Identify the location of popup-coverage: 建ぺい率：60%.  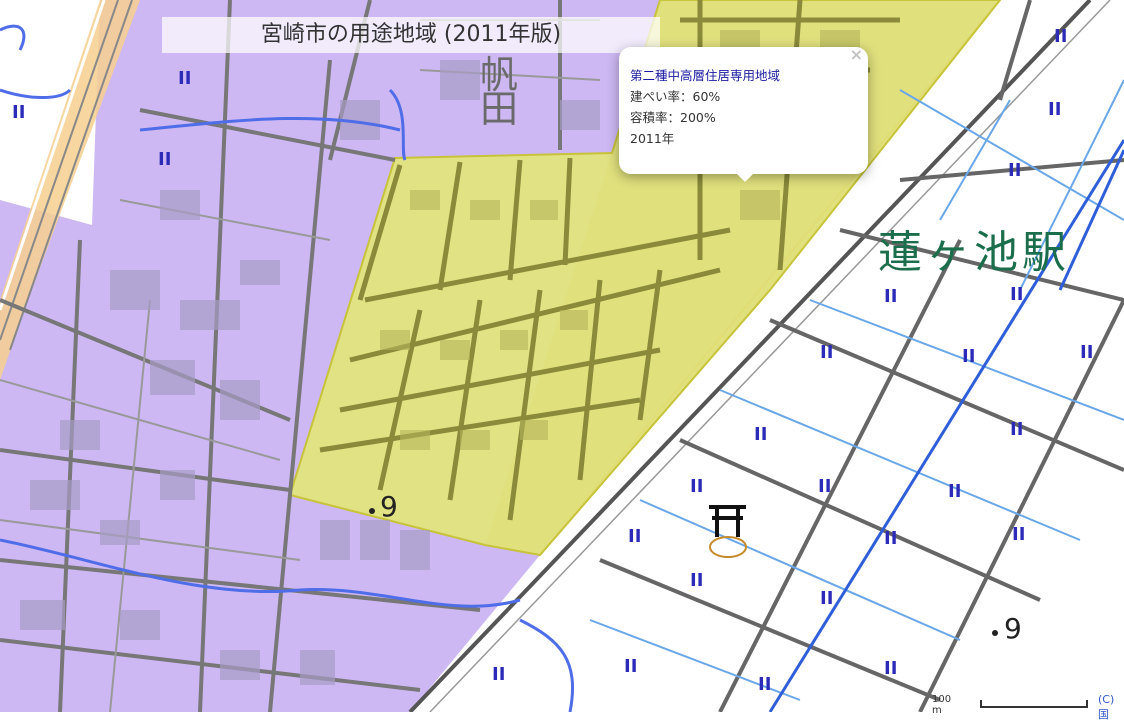
(675, 96).